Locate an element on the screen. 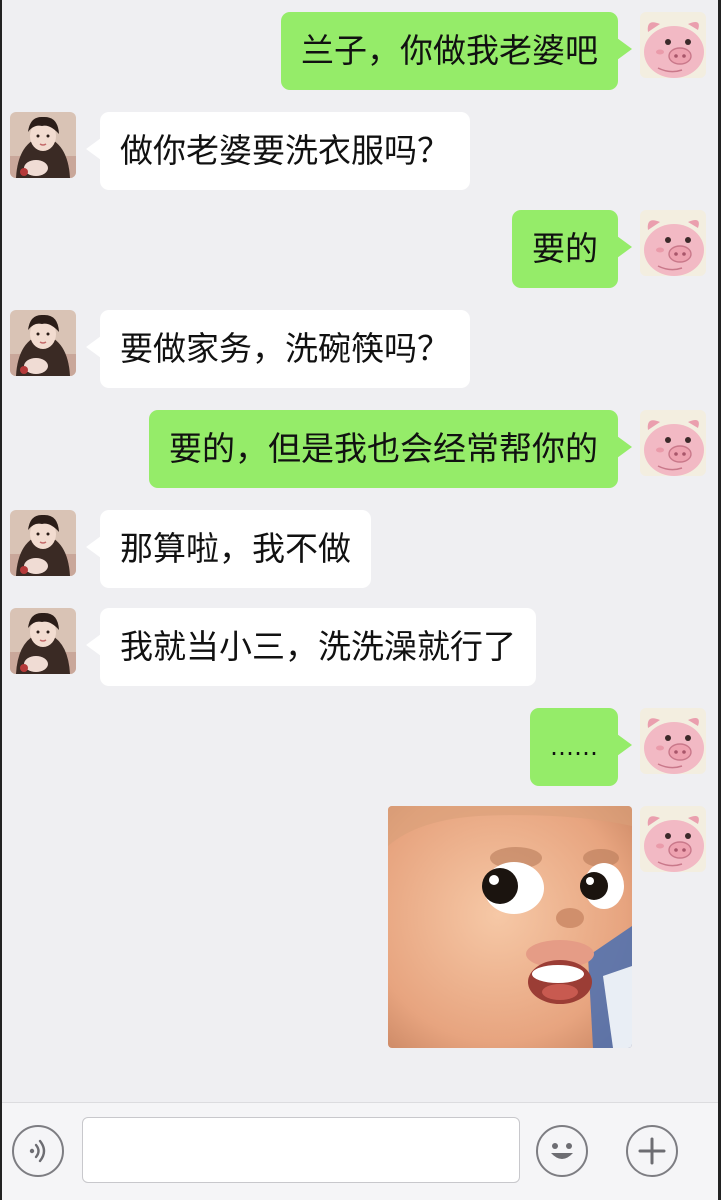  message-input is located at coordinates (301, 1150).